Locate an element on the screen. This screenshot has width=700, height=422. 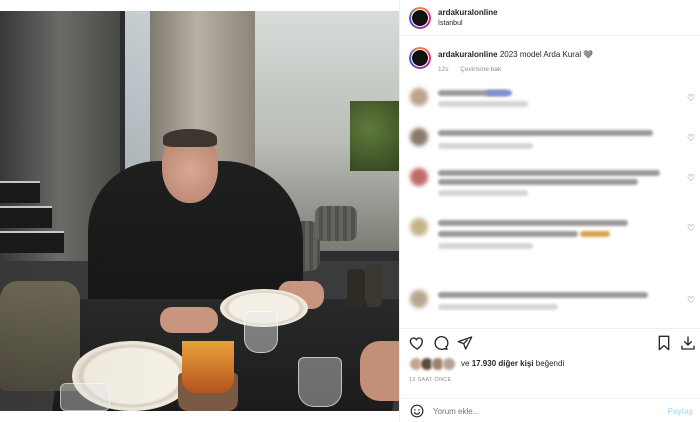
share-icon is located at coordinates (465, 343).